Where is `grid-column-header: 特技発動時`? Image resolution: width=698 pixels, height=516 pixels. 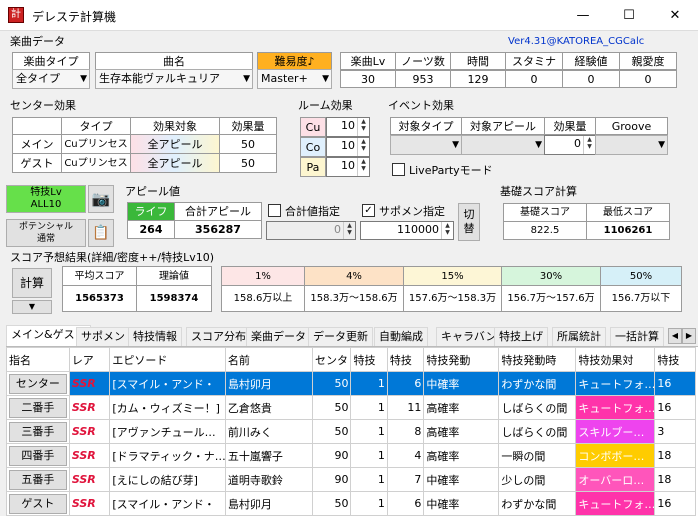 grid-column-header: 特技発動時 is located at coordinates (537, 359).